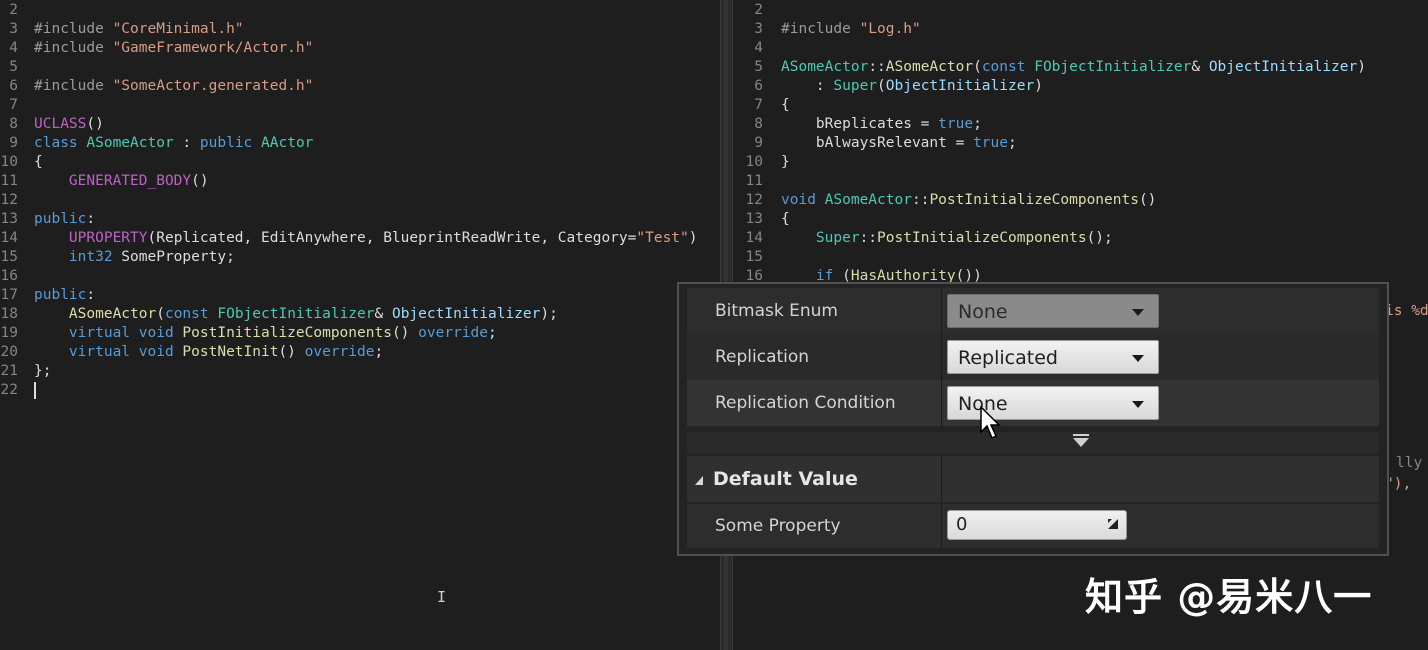 This screenshot has width=1428, height=650. I want to click on line-number: 21, so click(9, 371).